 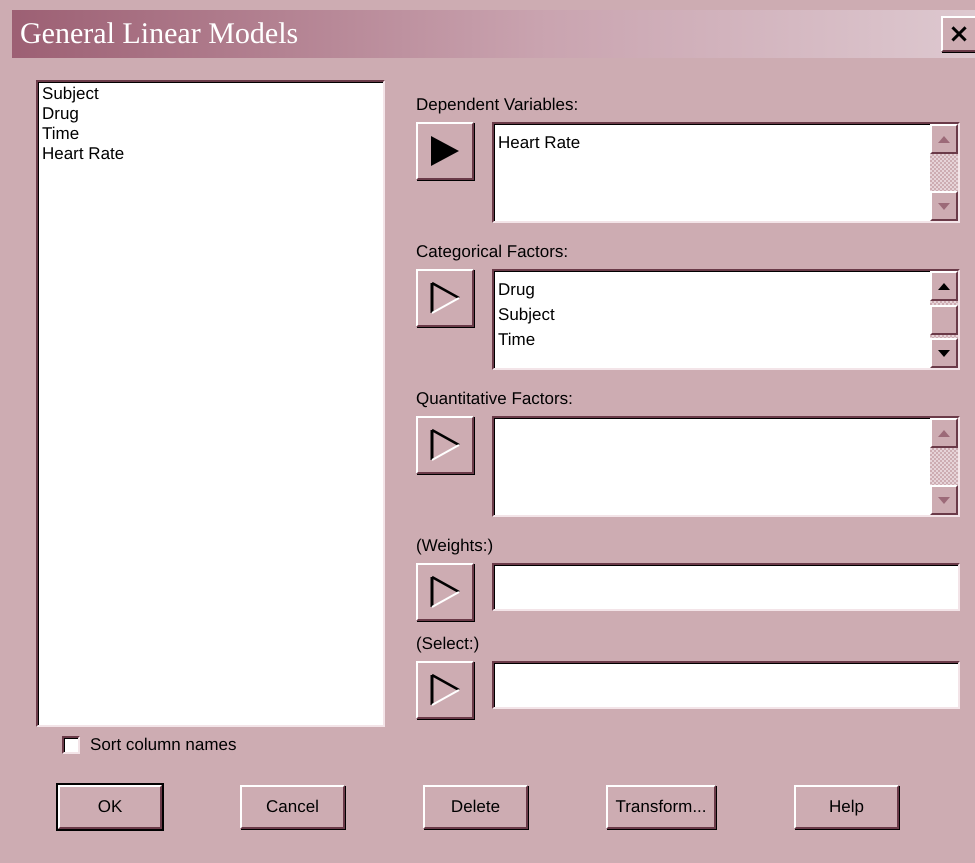 I want to click on dialog-button: Cancel, so click(x=292, y=807).